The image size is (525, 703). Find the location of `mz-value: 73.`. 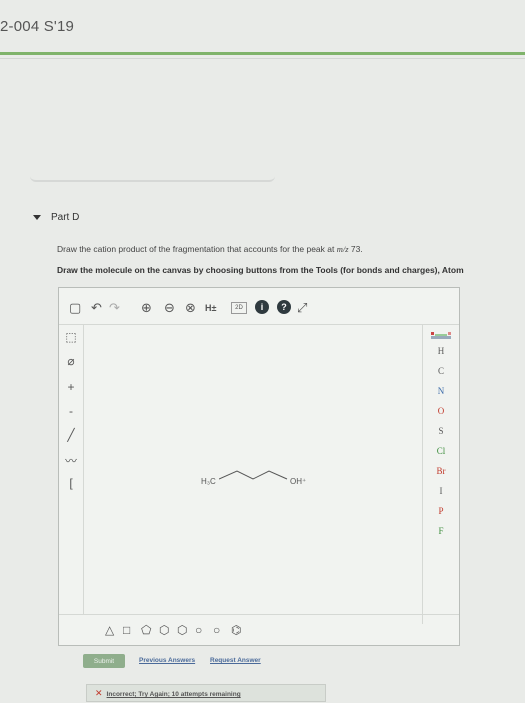

mz-value: 73. is located at coordinates (355, 249).